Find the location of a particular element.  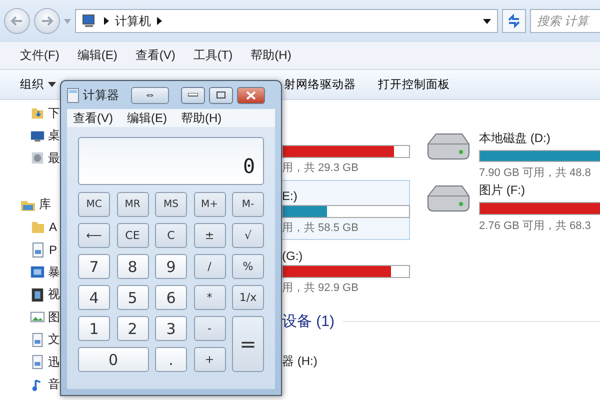

path-segment: 计算机 is located at coordinates (133, 21).